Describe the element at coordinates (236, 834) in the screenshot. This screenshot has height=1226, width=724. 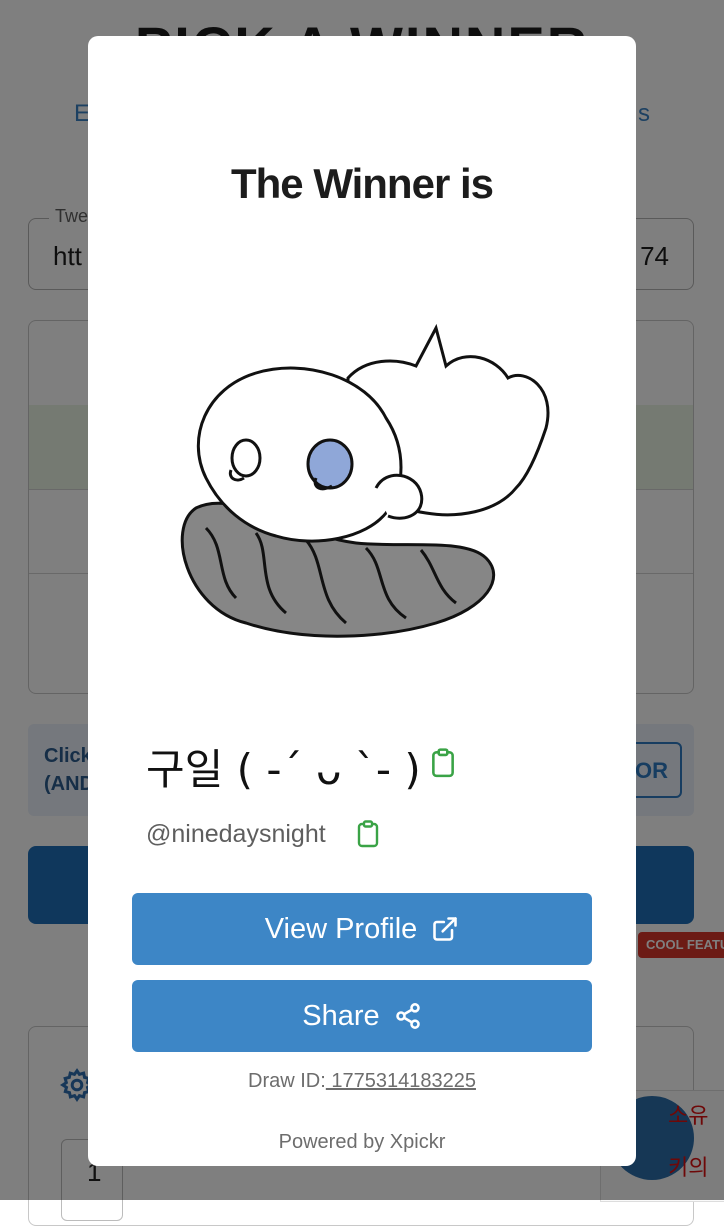
I see `winner-handle: @ninedaysnight` at that location.